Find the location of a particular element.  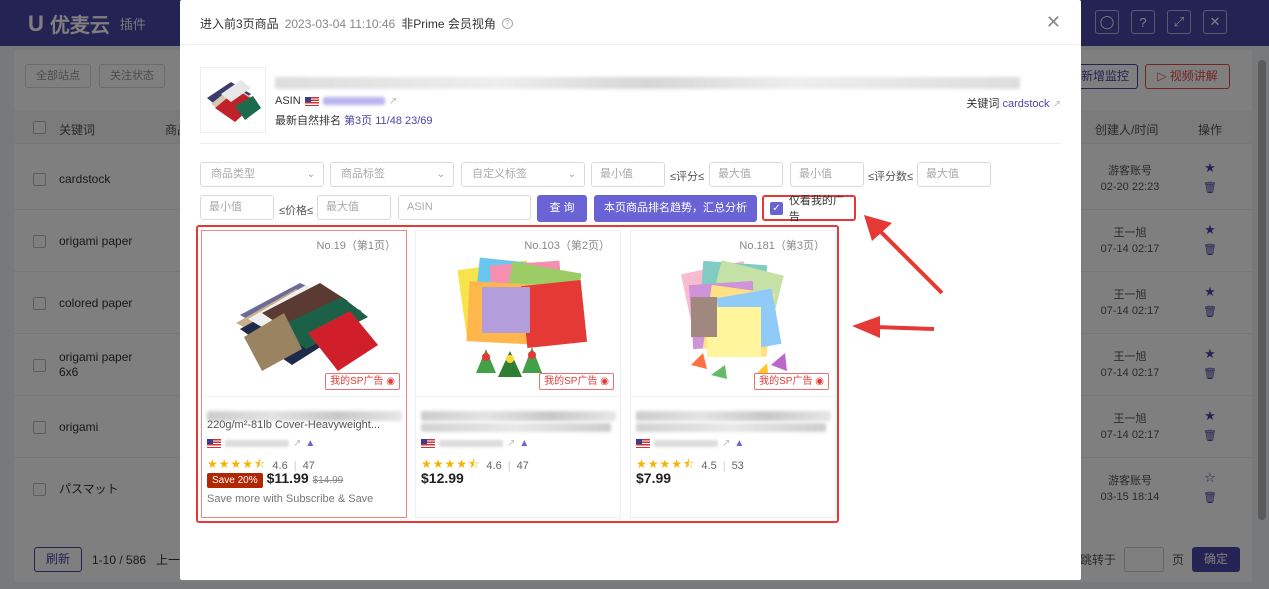

price-row: $12.99 is located at coordinates (442, 478).